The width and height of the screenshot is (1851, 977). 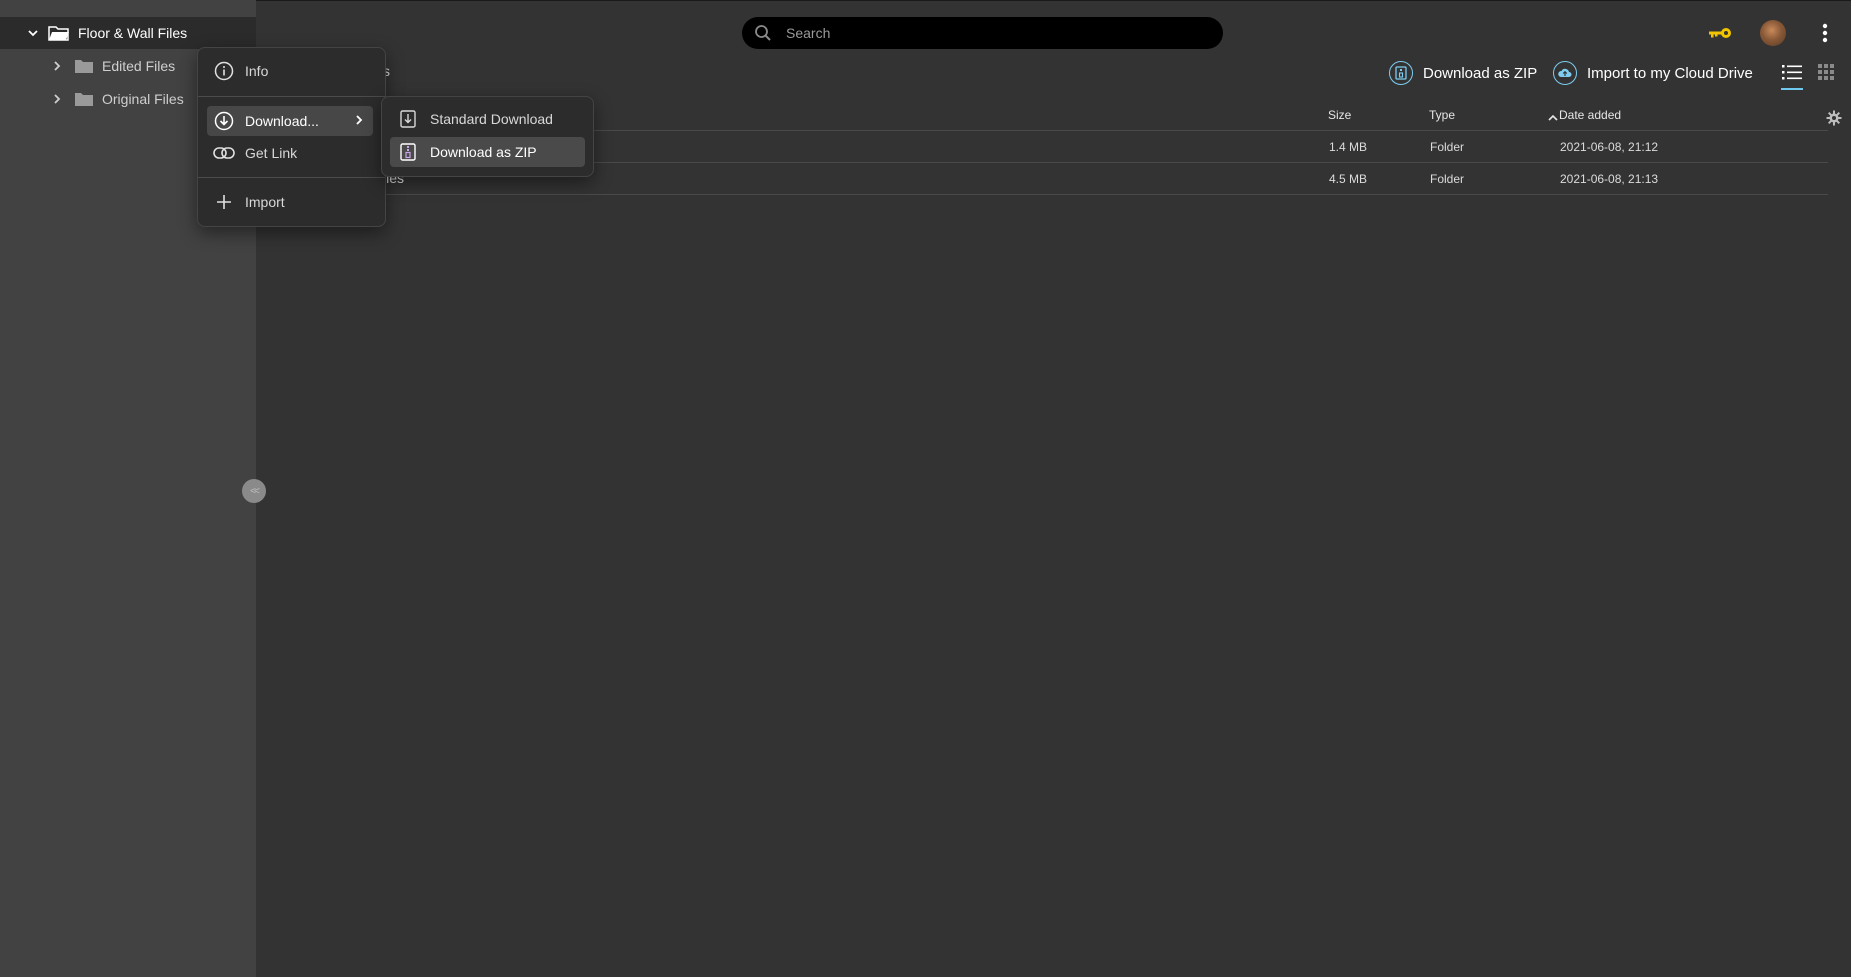 I want to click on grid-view-icon, so click(x=1826, y=72).